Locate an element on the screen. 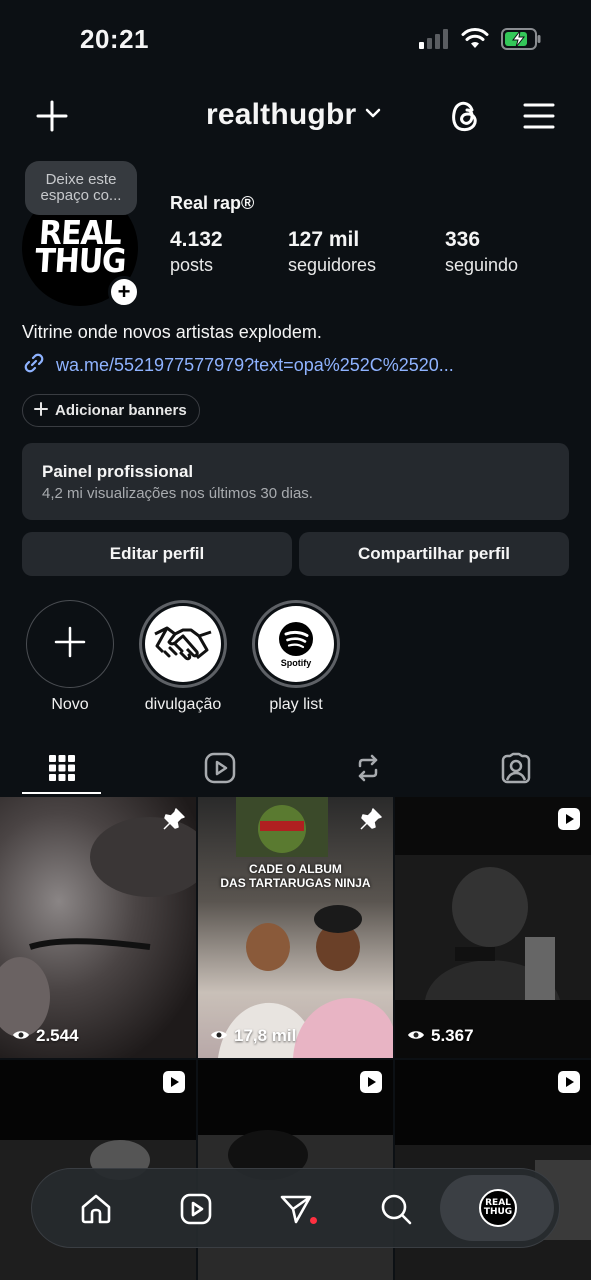 The image size is (591, 1280). threads-icon is located at coordinates (464, 116).